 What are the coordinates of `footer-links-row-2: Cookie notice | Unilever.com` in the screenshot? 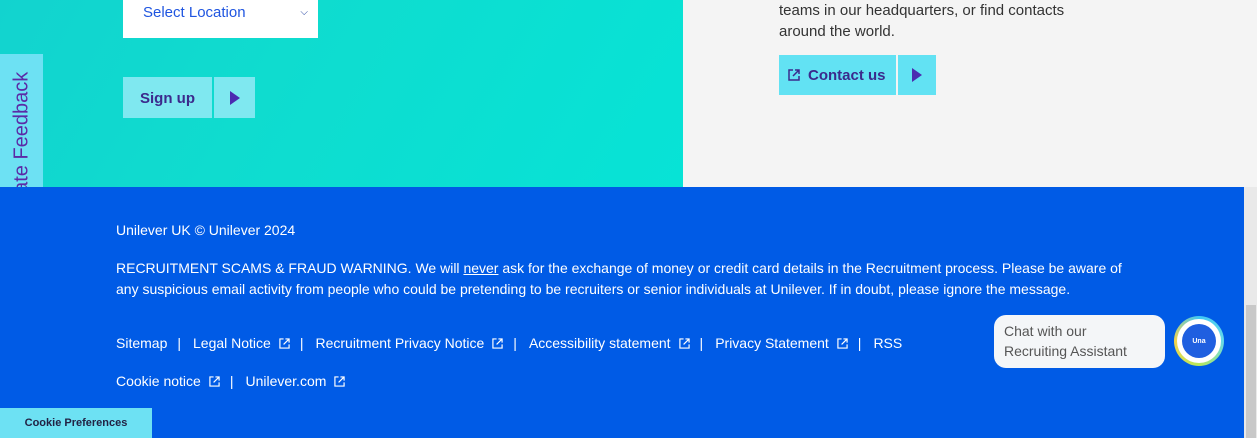 It's located at (231, 381).